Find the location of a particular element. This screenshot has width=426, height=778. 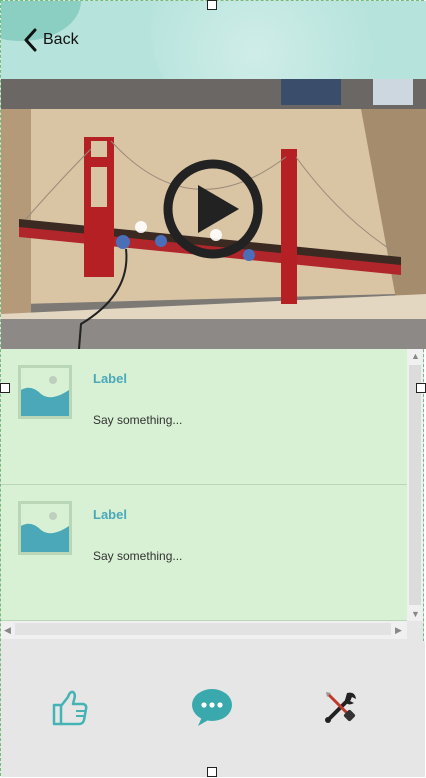

scroll-left-icon: ◀ is located at coordinates (7, 630).